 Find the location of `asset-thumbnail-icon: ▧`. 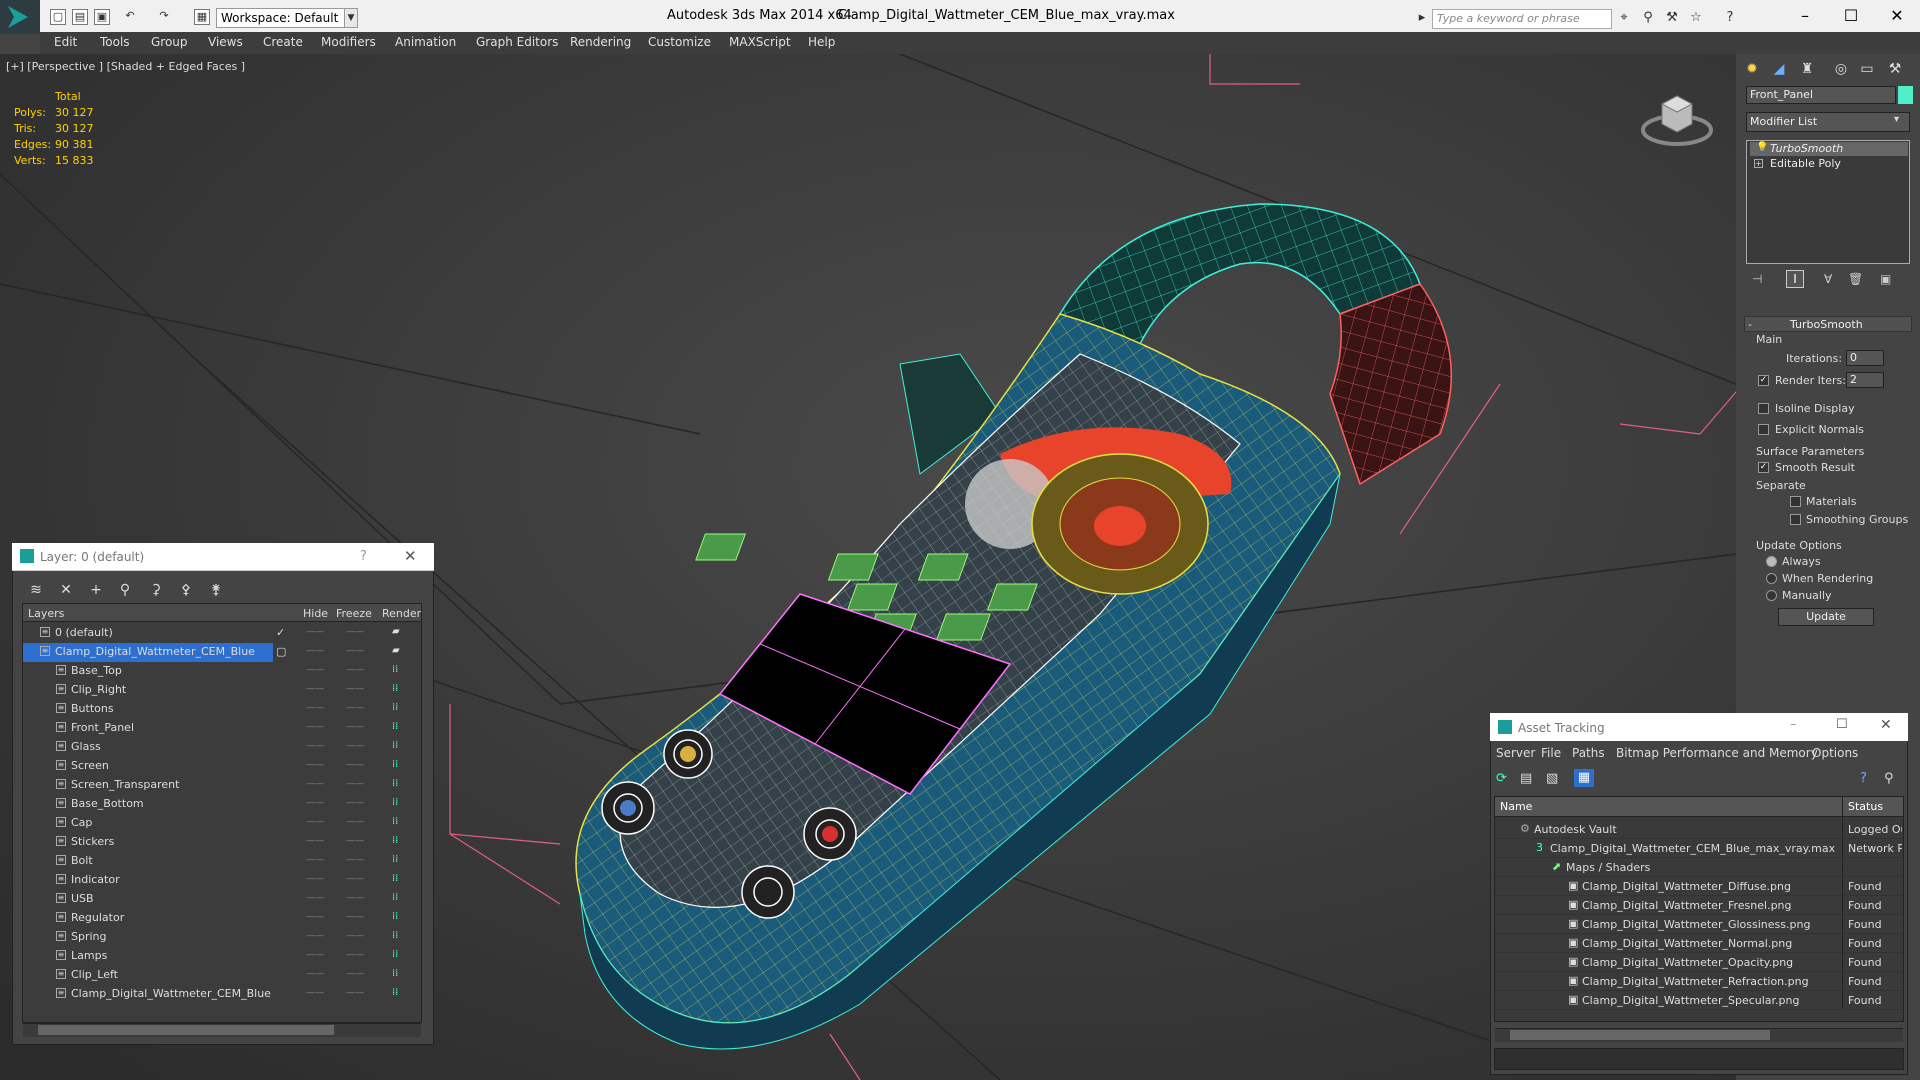

asset-thumbnail-icon: ▧ is located at coordinates (1552, 778).